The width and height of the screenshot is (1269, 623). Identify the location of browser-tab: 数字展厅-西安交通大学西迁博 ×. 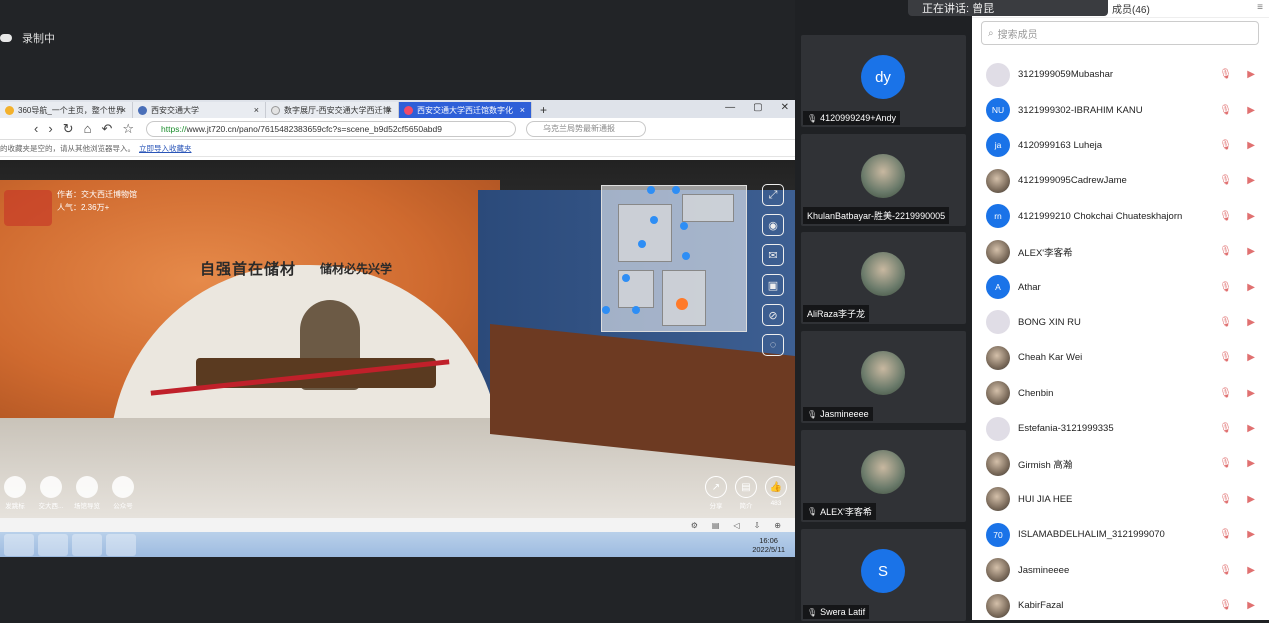
(332, 110).